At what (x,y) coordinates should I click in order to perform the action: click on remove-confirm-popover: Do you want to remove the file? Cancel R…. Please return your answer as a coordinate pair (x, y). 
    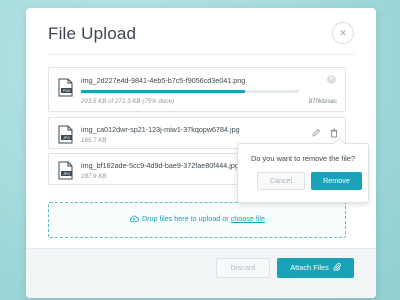
    Looking at the image, I should click on (303, 170).